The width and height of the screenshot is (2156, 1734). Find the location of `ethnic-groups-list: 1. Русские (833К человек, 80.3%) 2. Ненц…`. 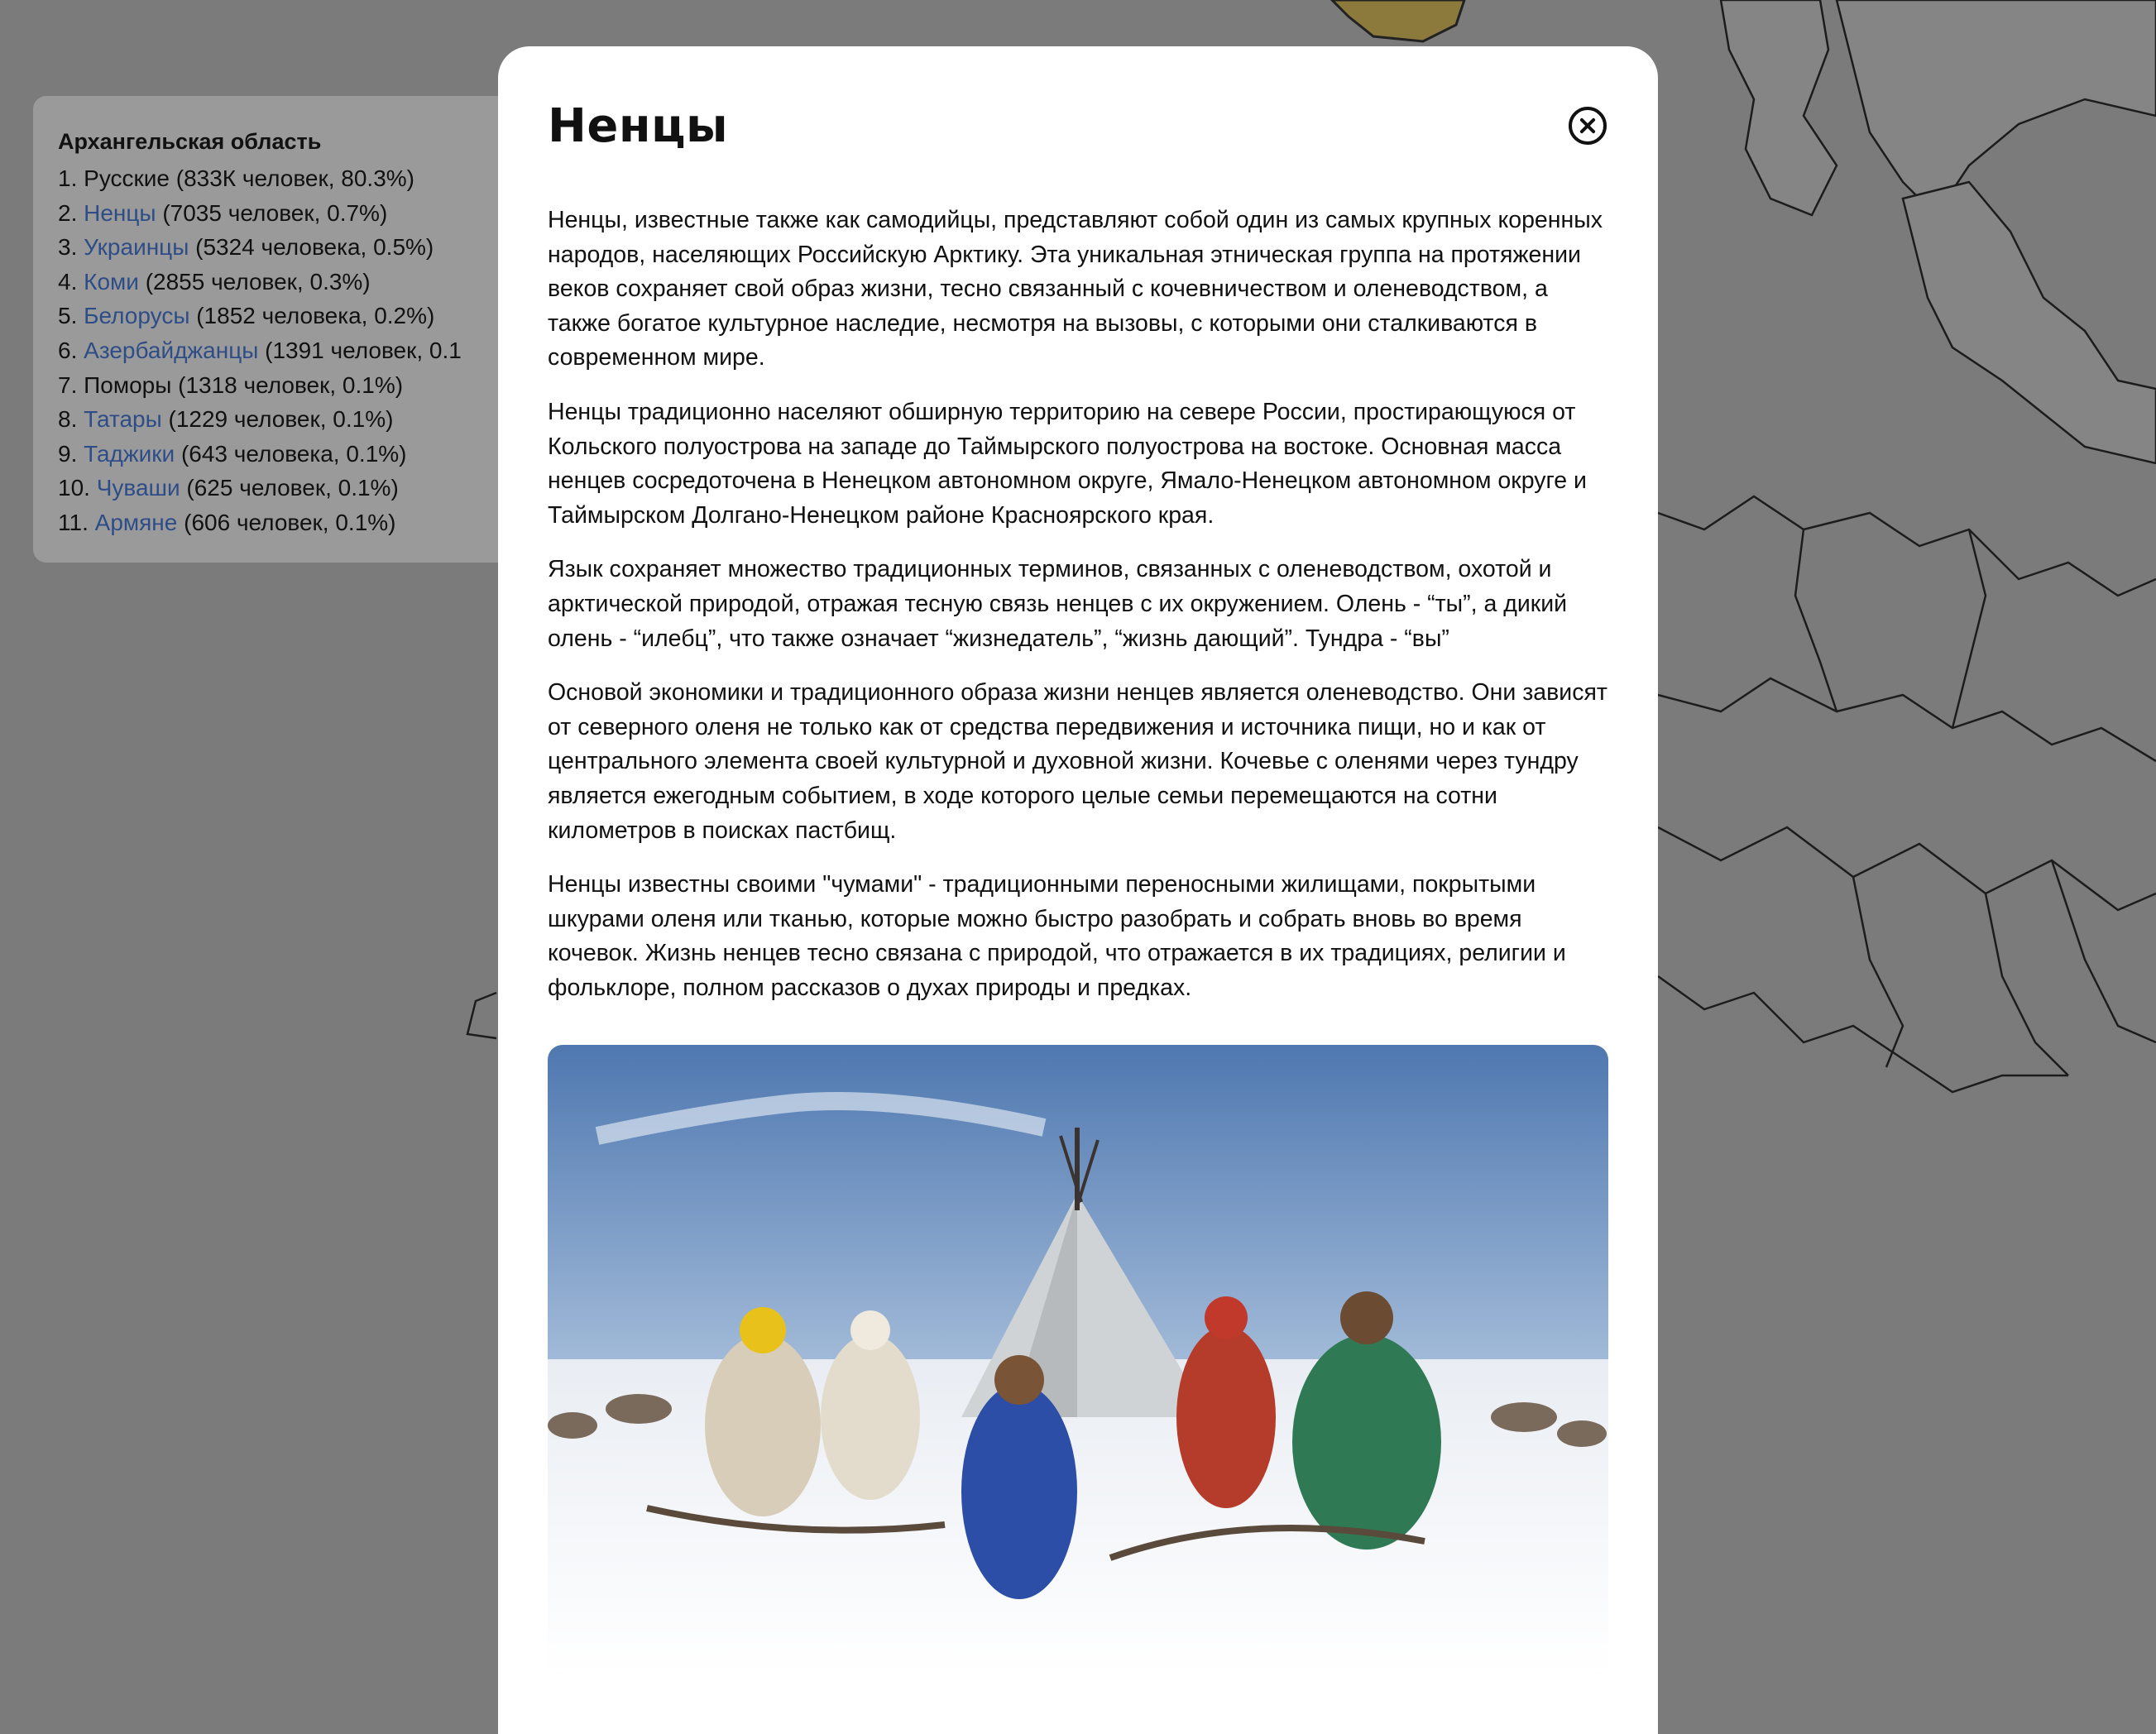

ethnic-groups-list: 1. Русские (833К человек, 80.3%) 2. Ненц… is located at coordinates (302, 350).